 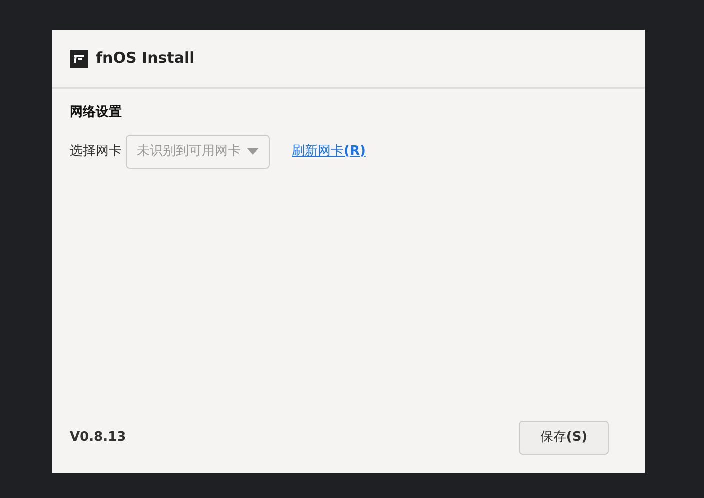 What do you see at coordinates (198, 151) in the screenshot?
I see `network-card-dropdown: 未识别到可用网卡` at bounding box center [198, 151].